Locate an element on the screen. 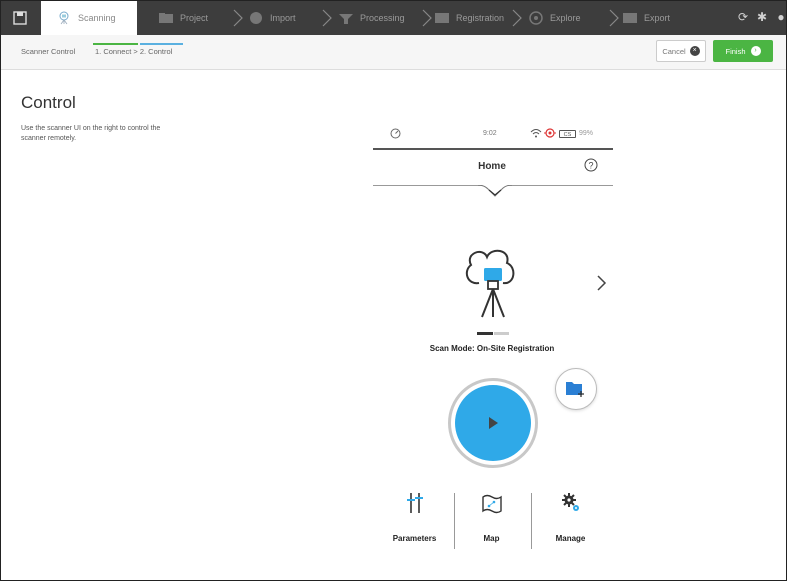 The width and height of the screenshot is (787, 581). tab-import: Import is located at coordinates (271, 18).